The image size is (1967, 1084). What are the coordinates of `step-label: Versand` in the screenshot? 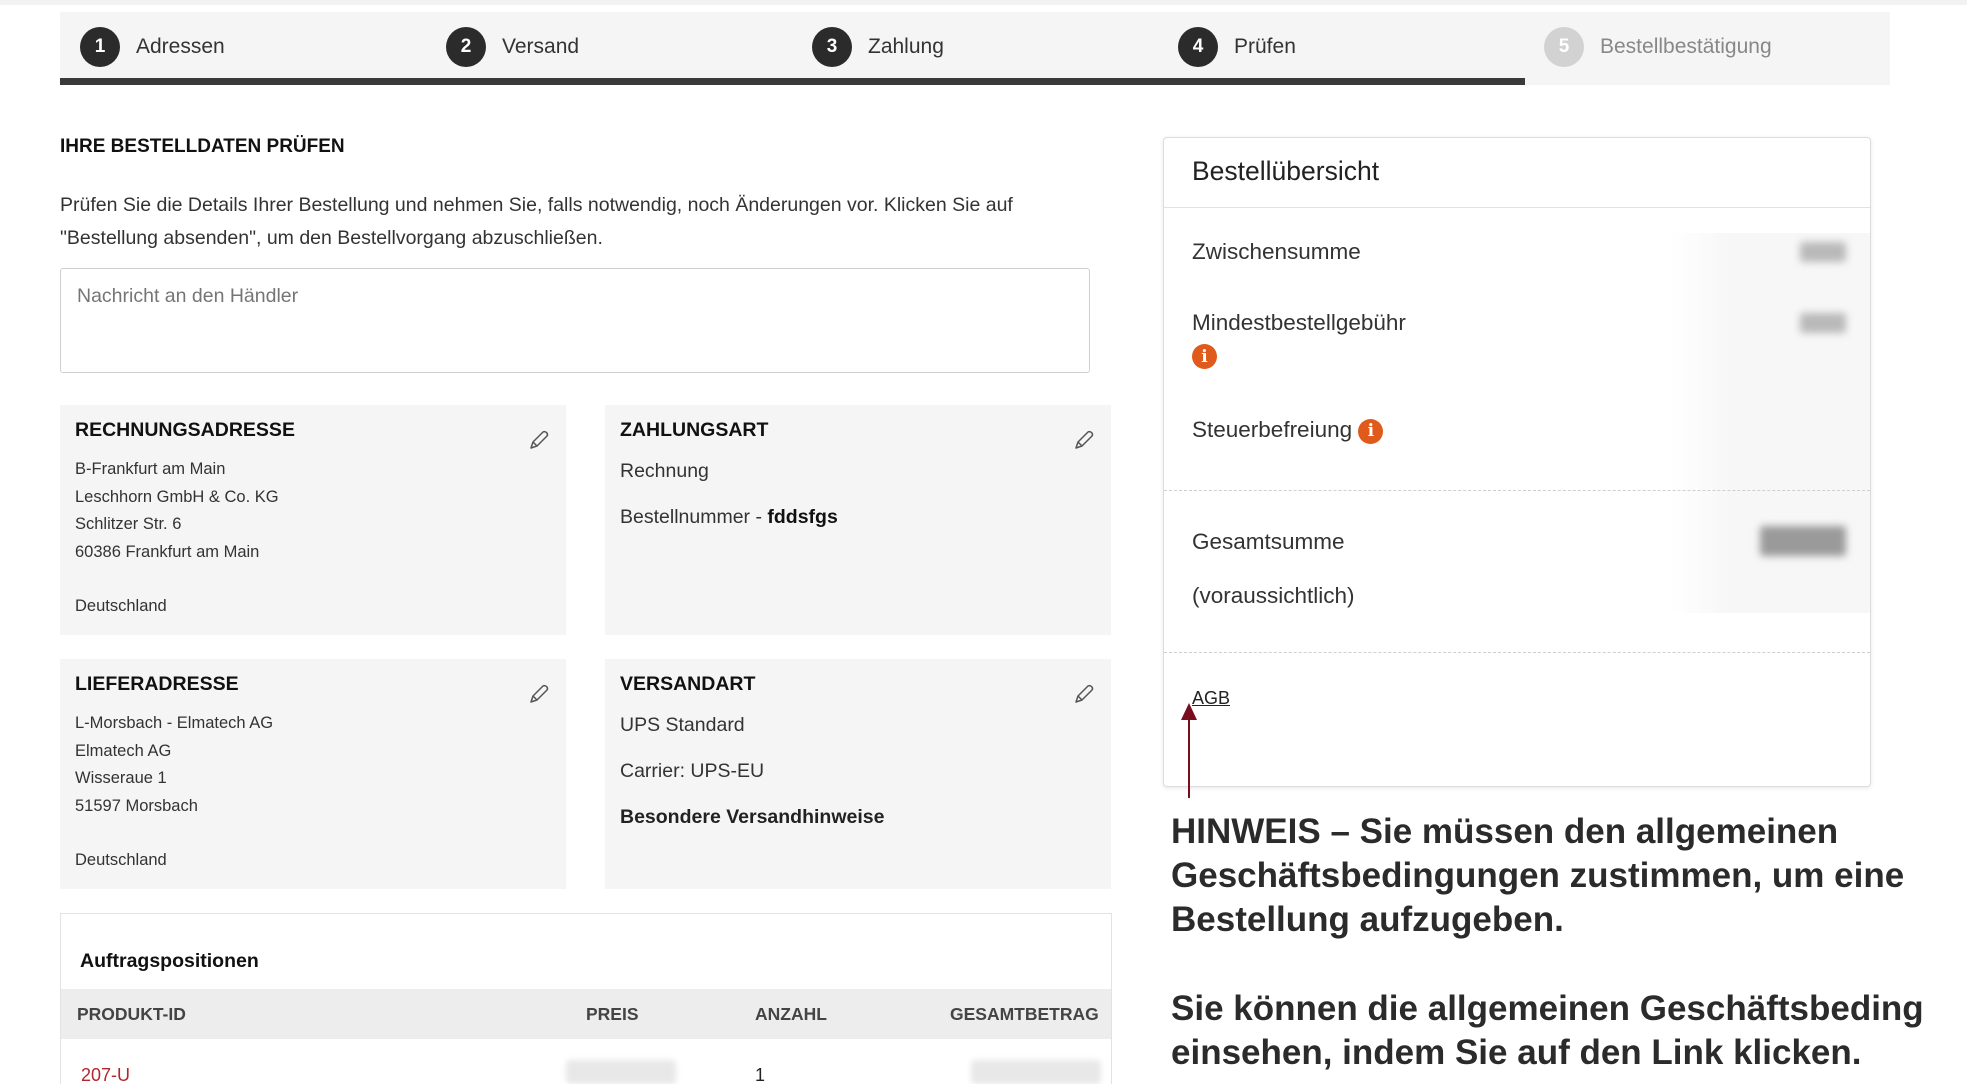 It's located at (541, 46).